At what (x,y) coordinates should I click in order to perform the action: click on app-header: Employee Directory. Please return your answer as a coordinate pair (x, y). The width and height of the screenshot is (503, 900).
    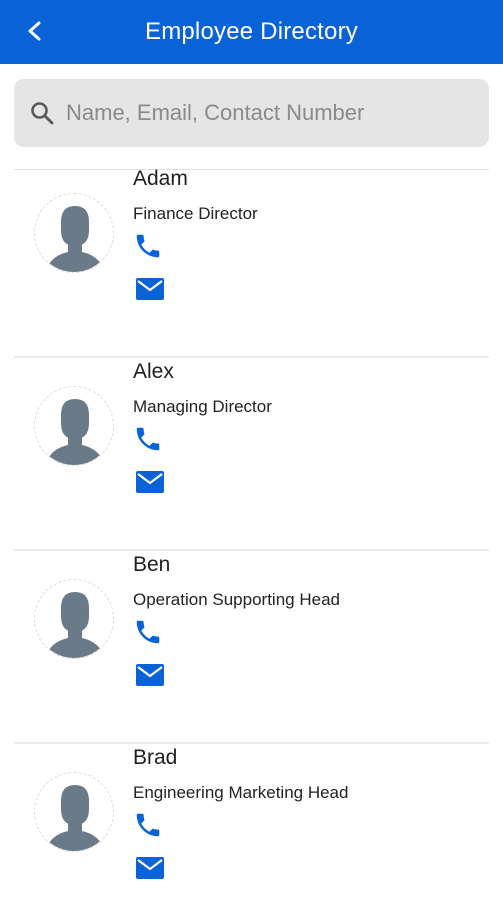
    Looking at the image, I should click on (251, 32).